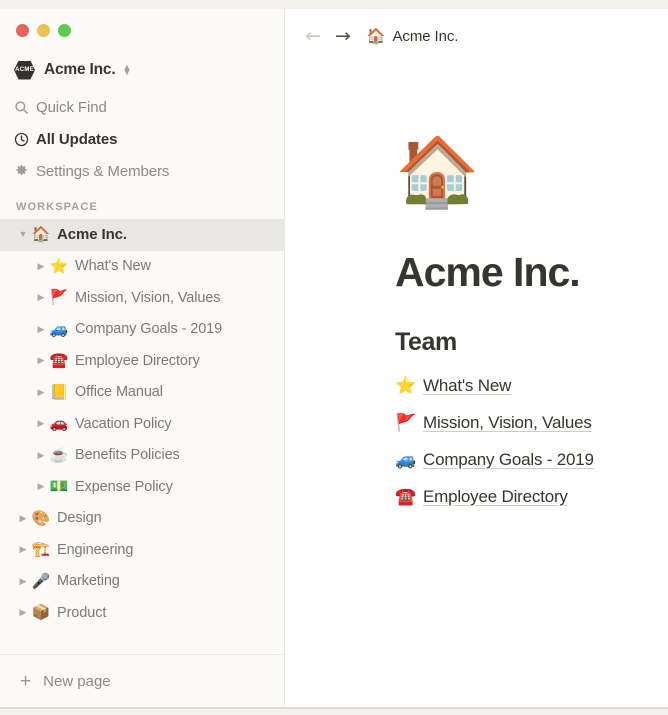 Image resolution: width=668 pixels, height=715 pixels. Describe the element at coordinates (149, 329) in the screenshot. I see `tree-item-label: Company Goals - 2019` at that location.